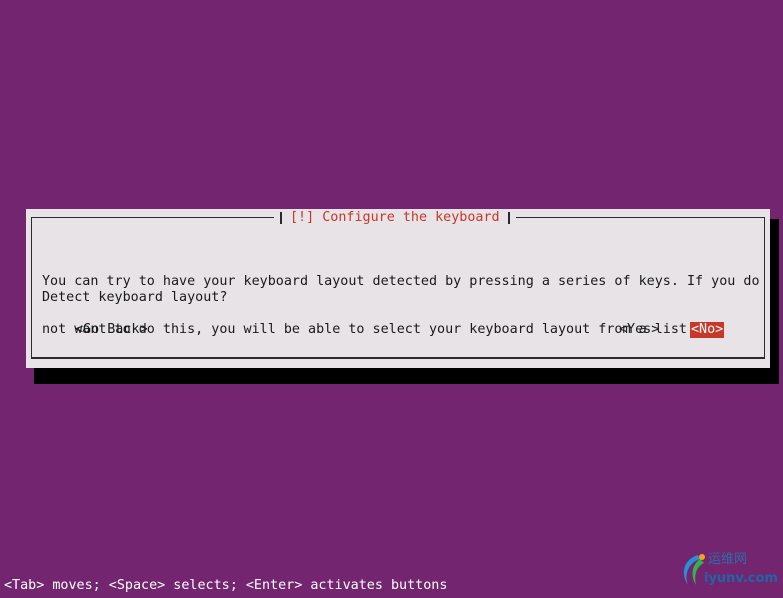  I want to click on dialog-title: [!] Configure the keyboard, so click(395, 217).